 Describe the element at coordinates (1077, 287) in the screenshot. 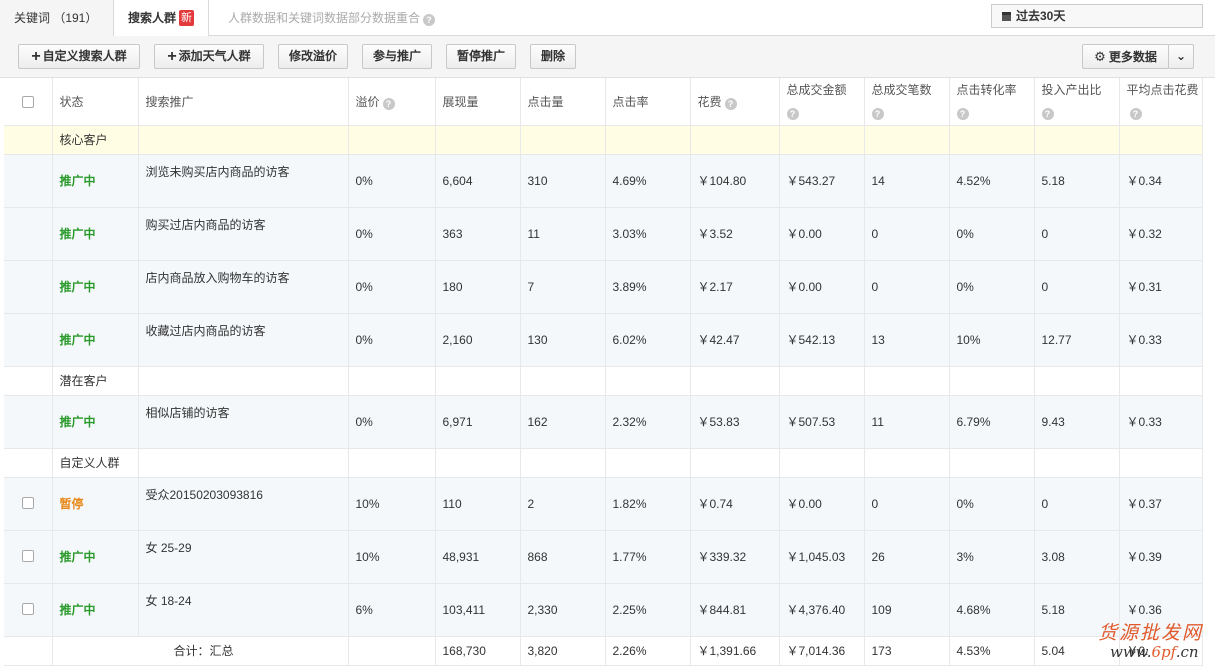

I see `row-roi: 0` at that location.